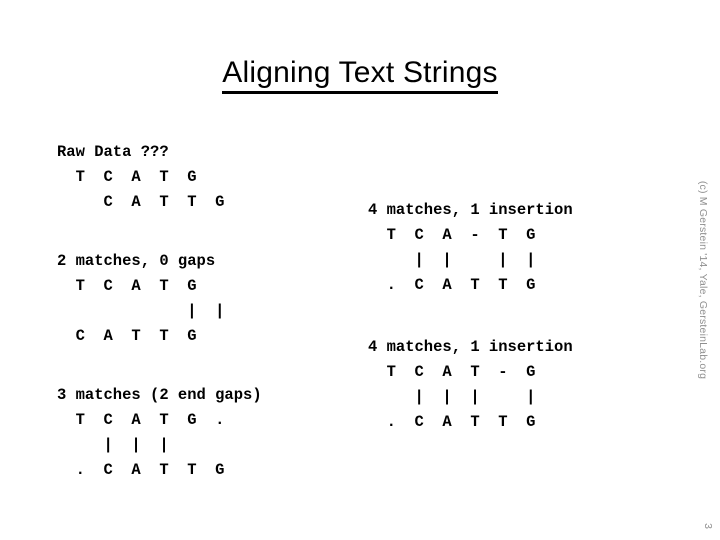  I want to click on page-title: Aligning Text Strings, so click(360, 75).